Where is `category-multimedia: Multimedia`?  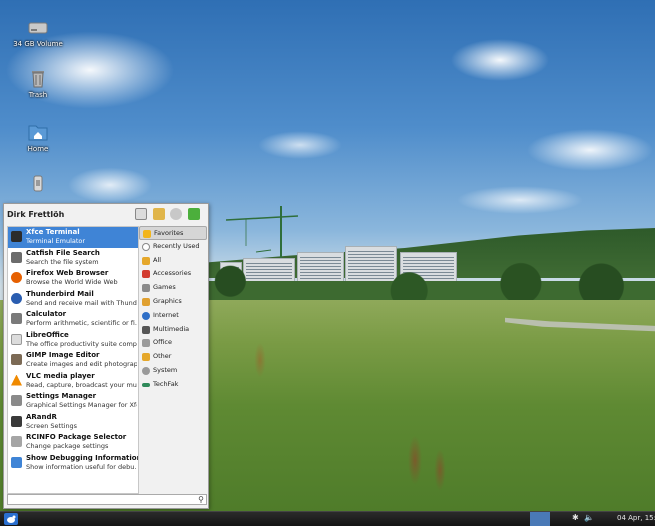
category-multimedia: Multimedia is located at coordinates (173, 330).